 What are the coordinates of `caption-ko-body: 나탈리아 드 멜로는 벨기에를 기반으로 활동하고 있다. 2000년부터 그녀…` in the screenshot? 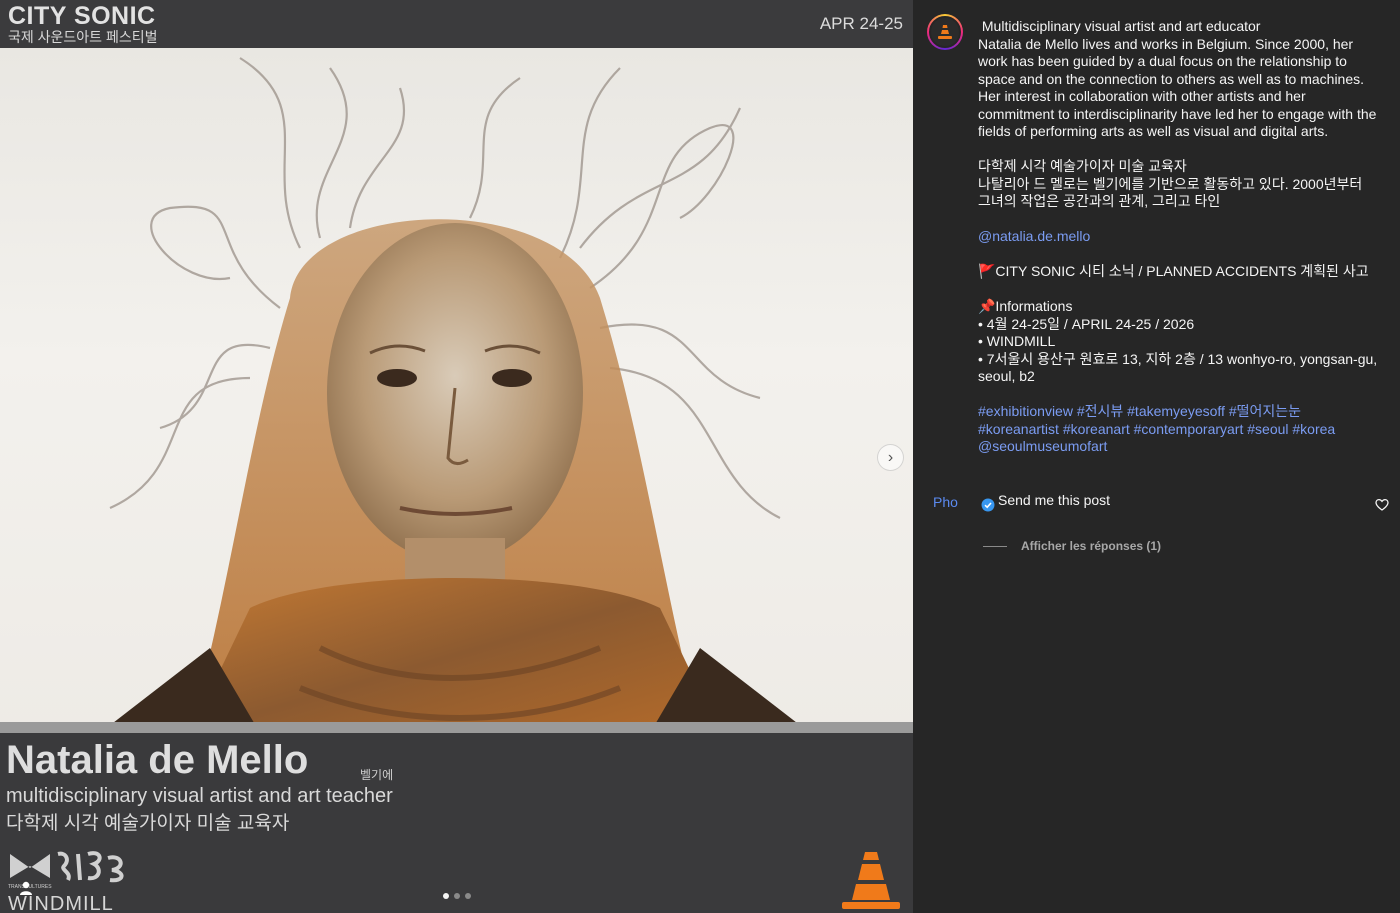 It's located at (1172, 192).